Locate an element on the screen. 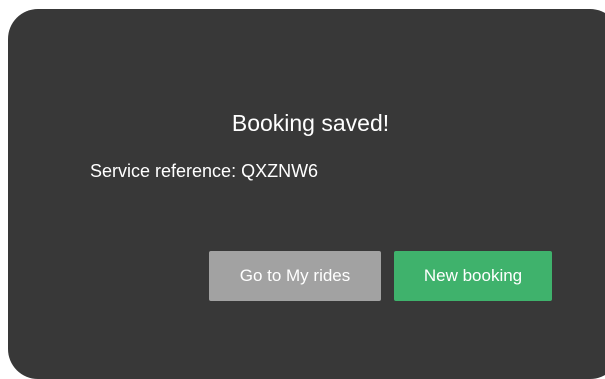  dialog-title: Booking saved! is located at coordinates (310, 123).